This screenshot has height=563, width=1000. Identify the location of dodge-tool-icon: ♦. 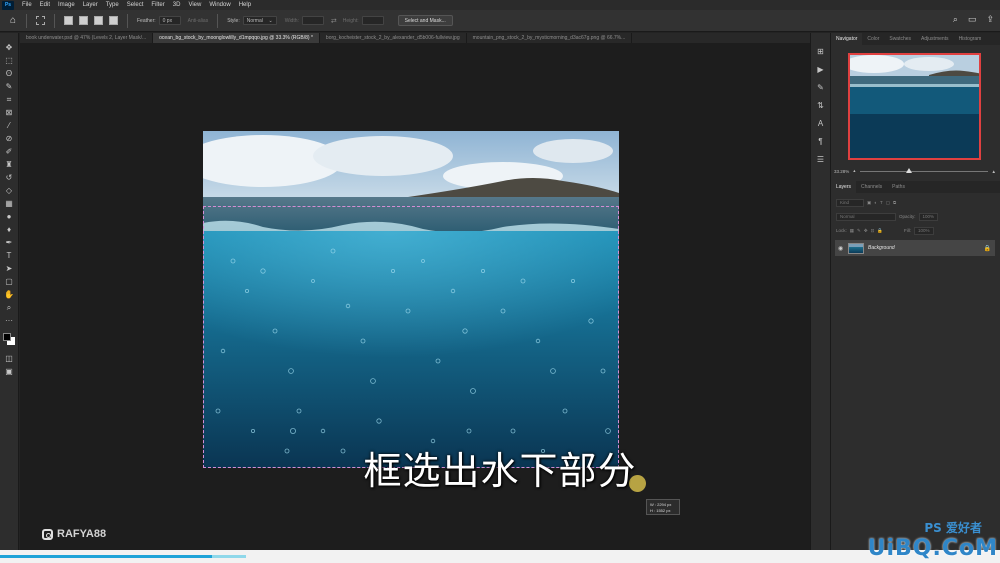
(9, 230).